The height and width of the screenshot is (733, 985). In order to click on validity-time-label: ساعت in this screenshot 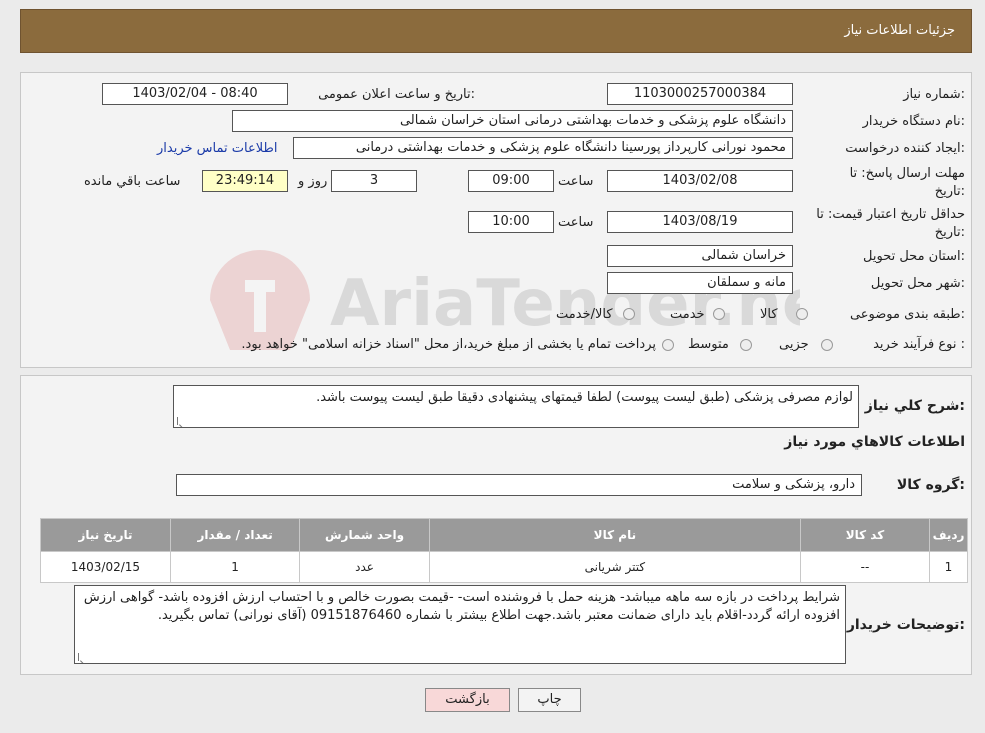, I will do `click(576, 222)`.